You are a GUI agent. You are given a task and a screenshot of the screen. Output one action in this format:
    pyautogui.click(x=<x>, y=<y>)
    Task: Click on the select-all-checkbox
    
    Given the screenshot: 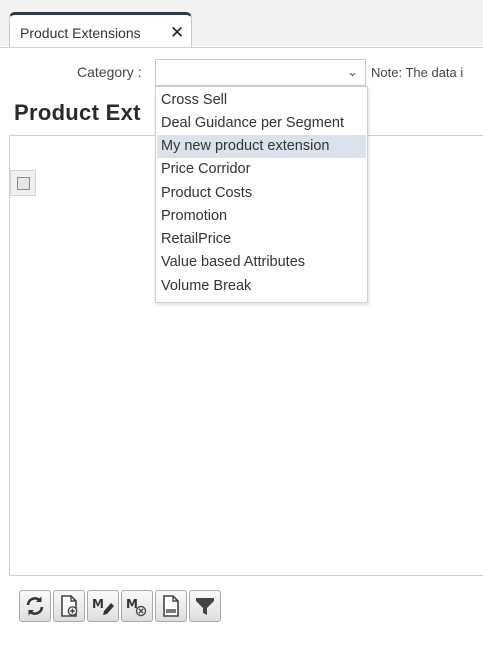 What is the action you would take?
    pyautogui.click(x=23, y=183)
    